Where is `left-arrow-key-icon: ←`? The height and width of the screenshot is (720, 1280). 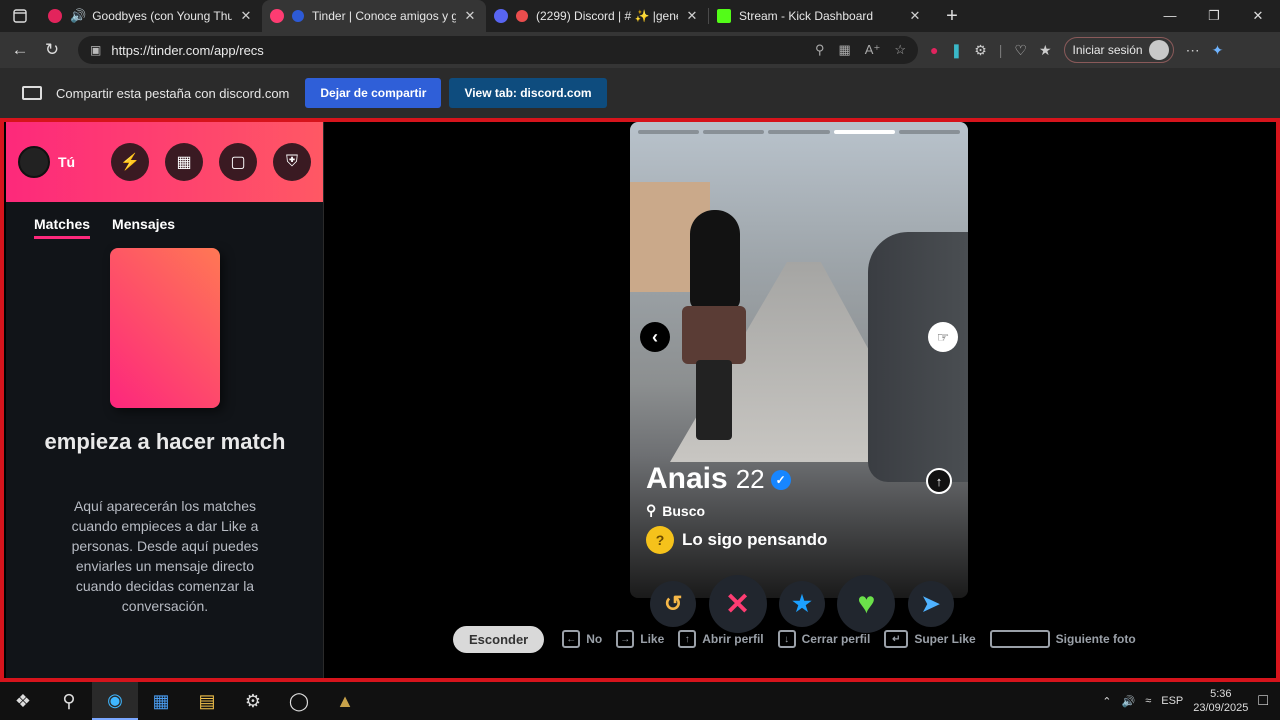 left-arrow-key-icon: ← is located at coordinates (571, 639).